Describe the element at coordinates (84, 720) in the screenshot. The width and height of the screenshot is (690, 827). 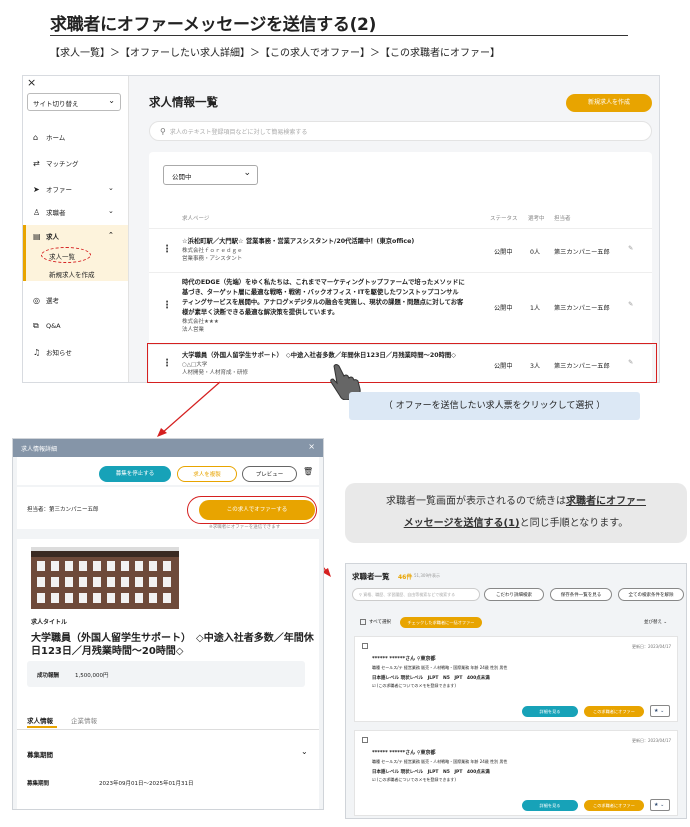
I see `tab-company-info: 企業情報` at that location.